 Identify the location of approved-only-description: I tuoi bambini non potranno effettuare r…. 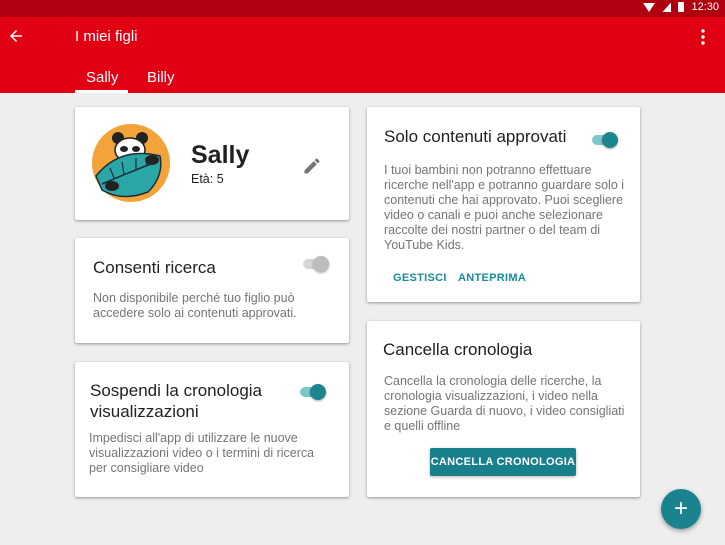
(504, 207).